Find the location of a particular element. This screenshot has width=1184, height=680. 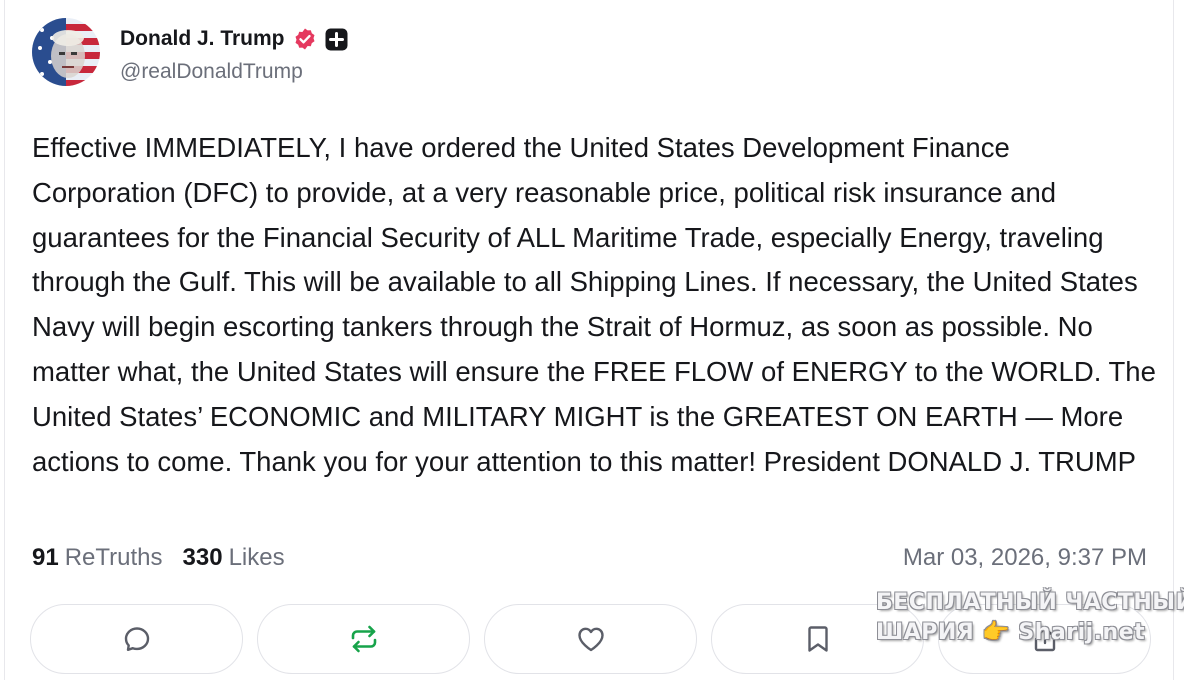

like-button is located at coordinates (590, 639).